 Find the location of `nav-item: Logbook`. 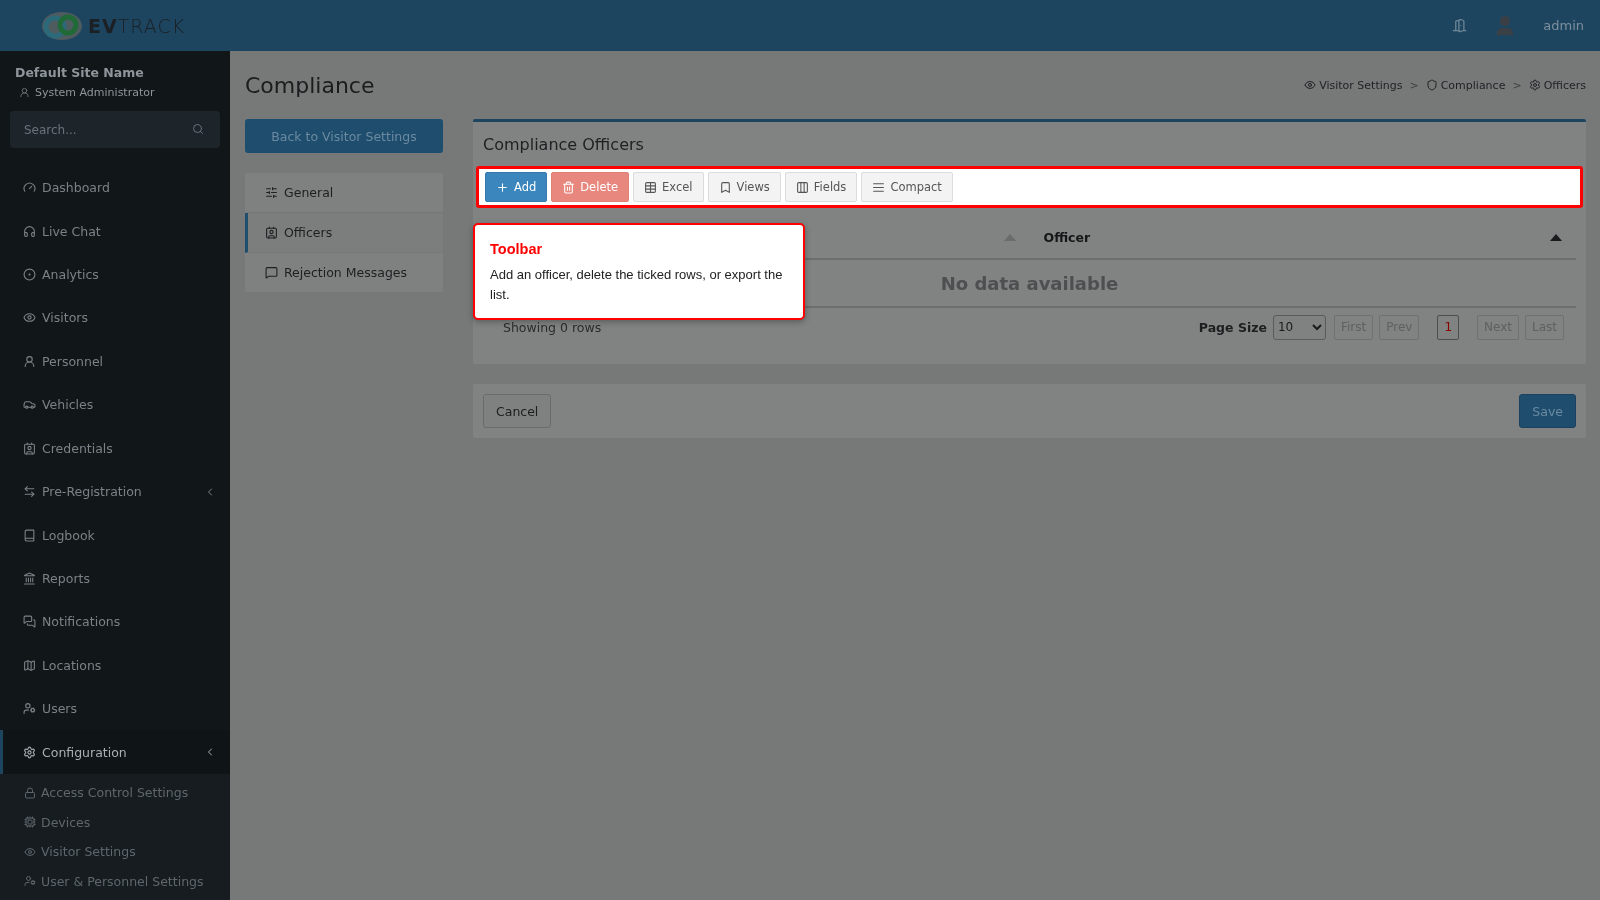

nav-item: Logbook is located at coordinates (115, 535).